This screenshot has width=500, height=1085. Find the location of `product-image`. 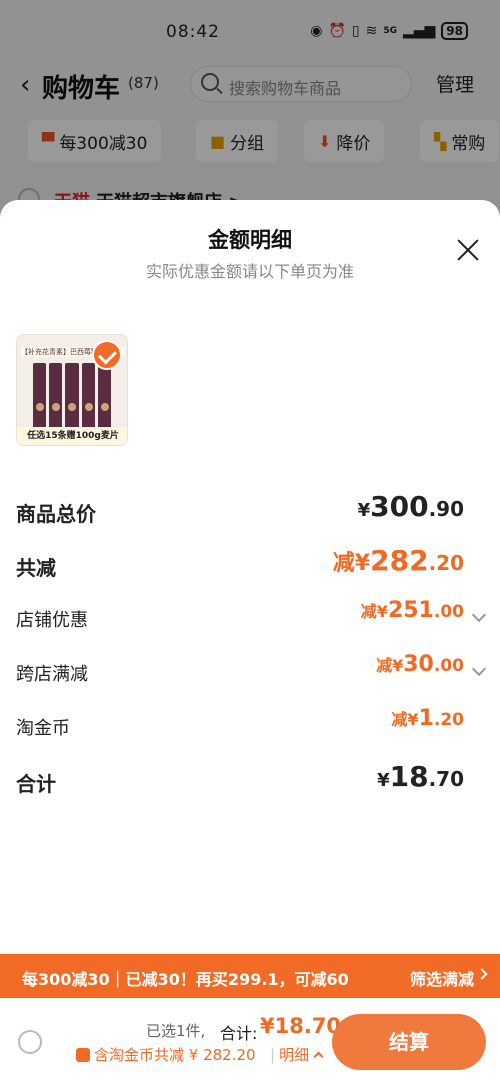

product-image is located at coordinates (72, 396).